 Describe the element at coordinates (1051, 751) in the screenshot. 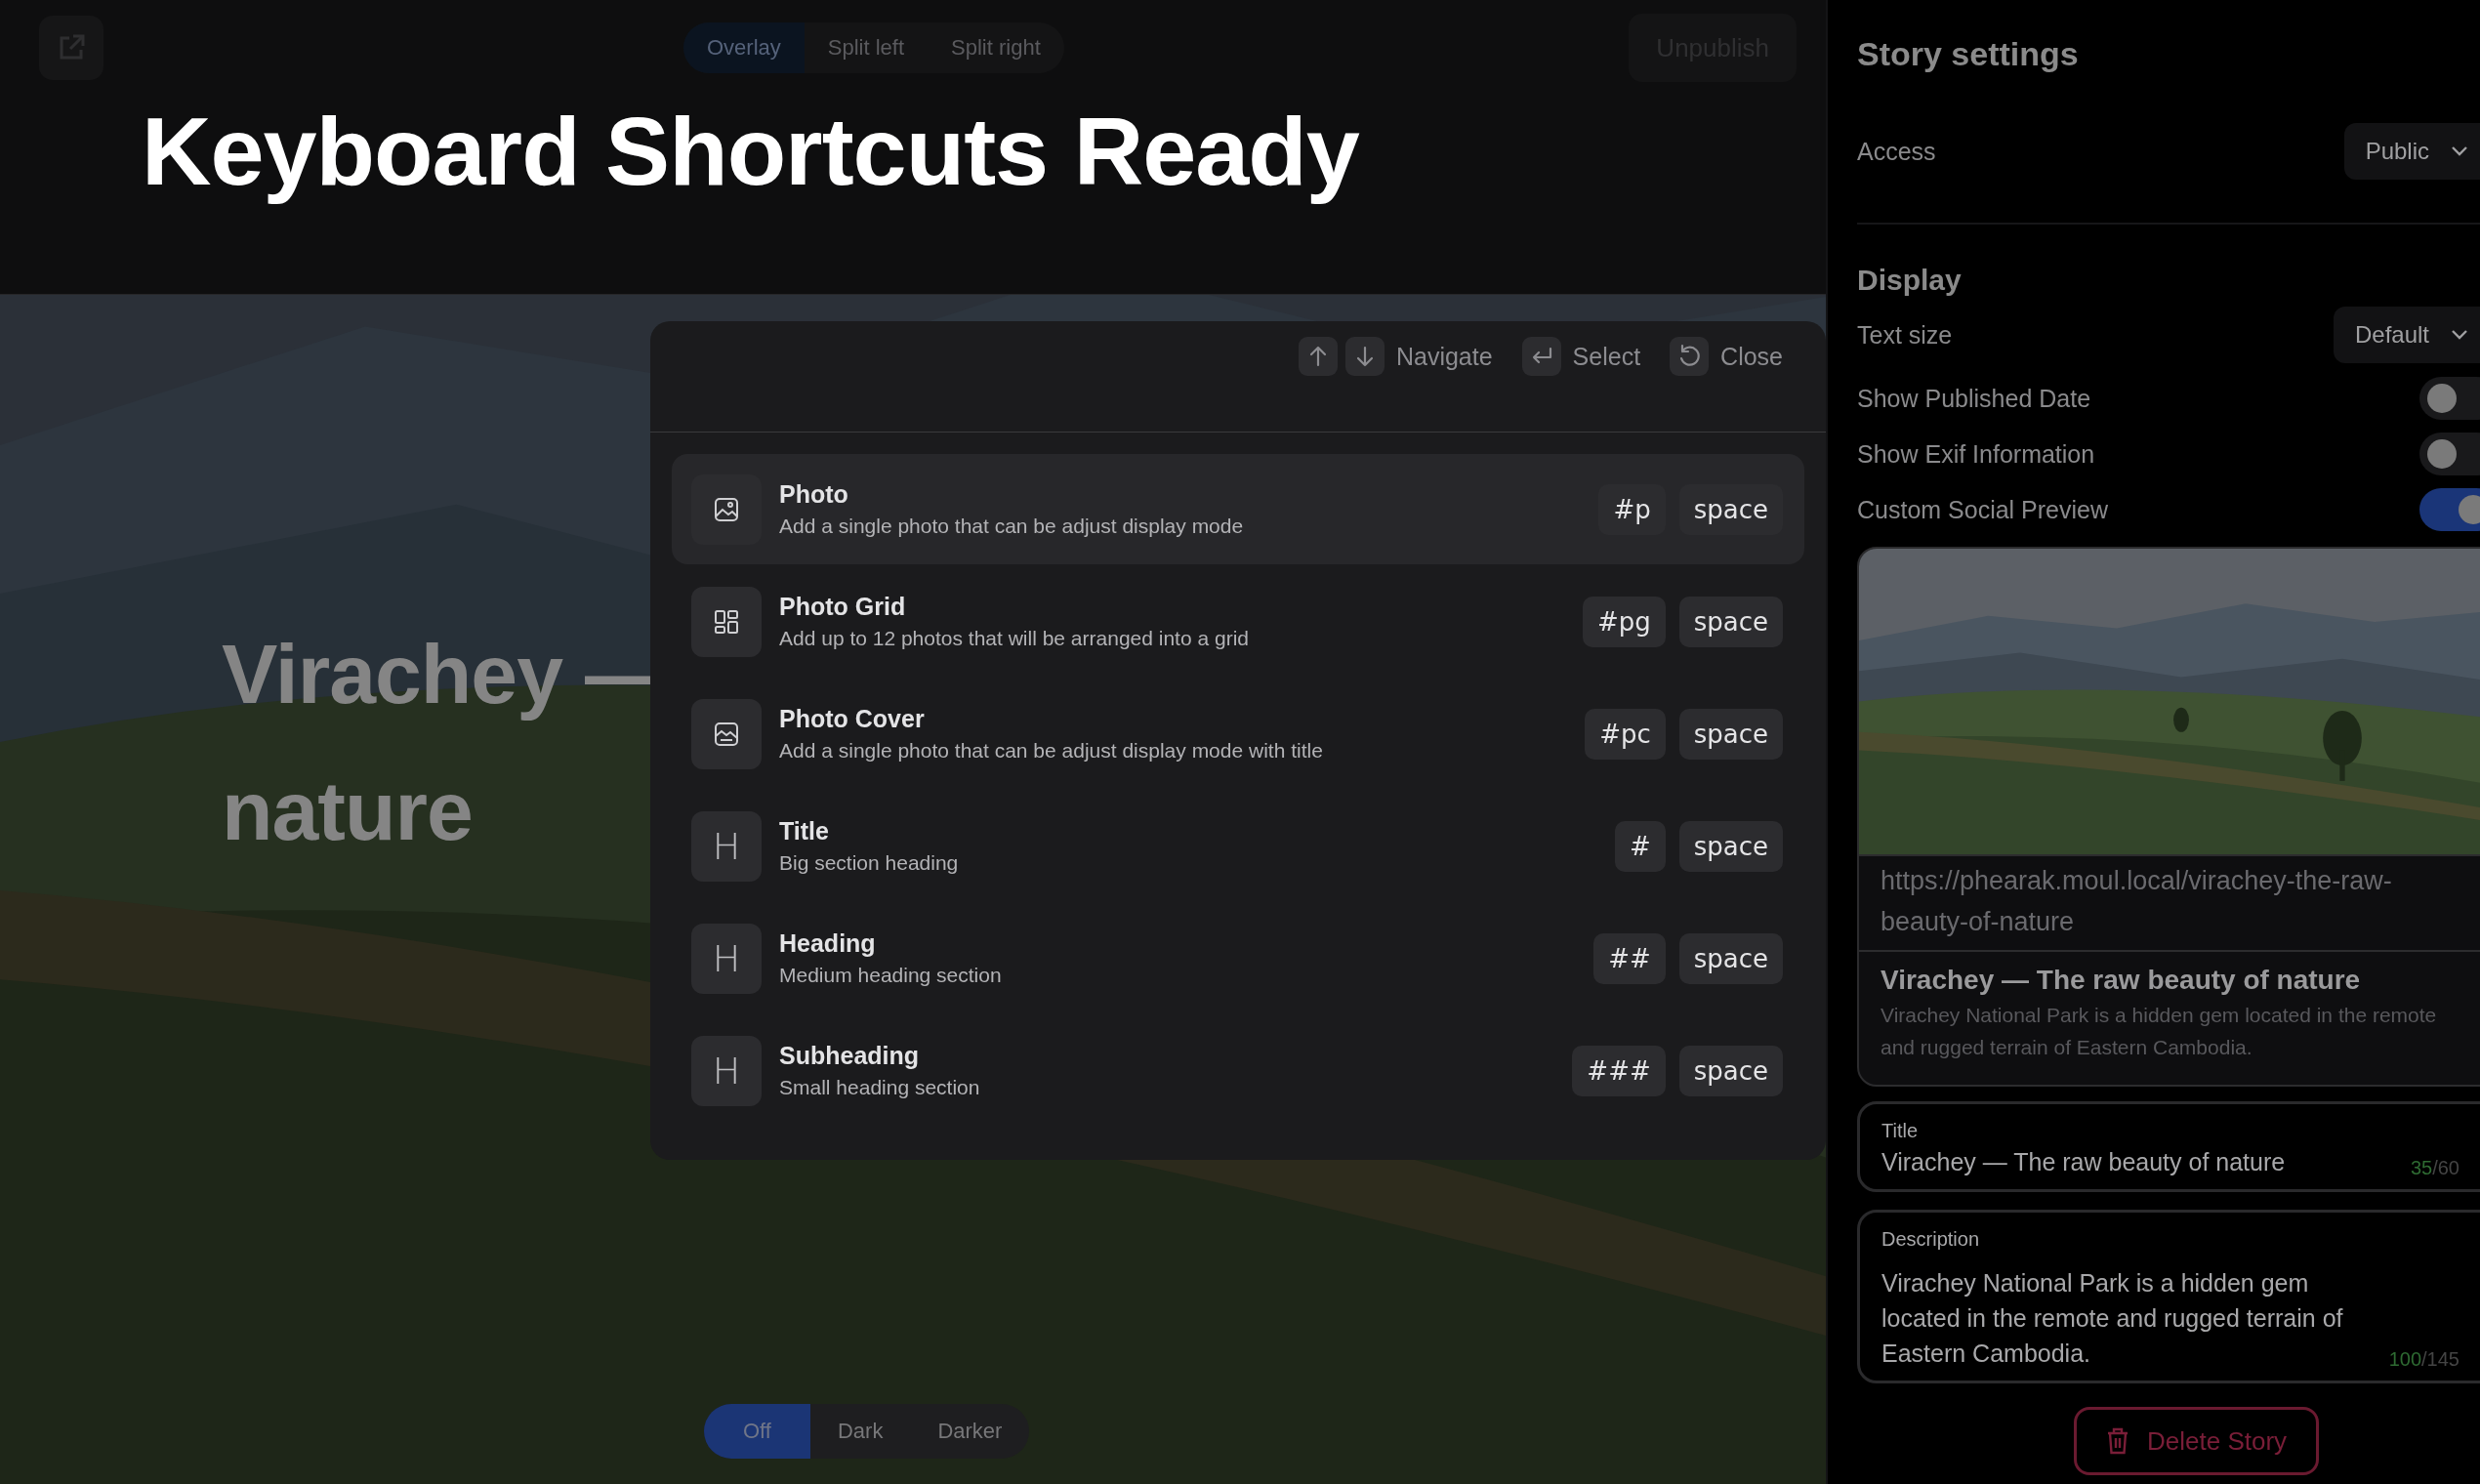

I see `option-description: Add a single photo that can be adjust display mode with title` at that location.